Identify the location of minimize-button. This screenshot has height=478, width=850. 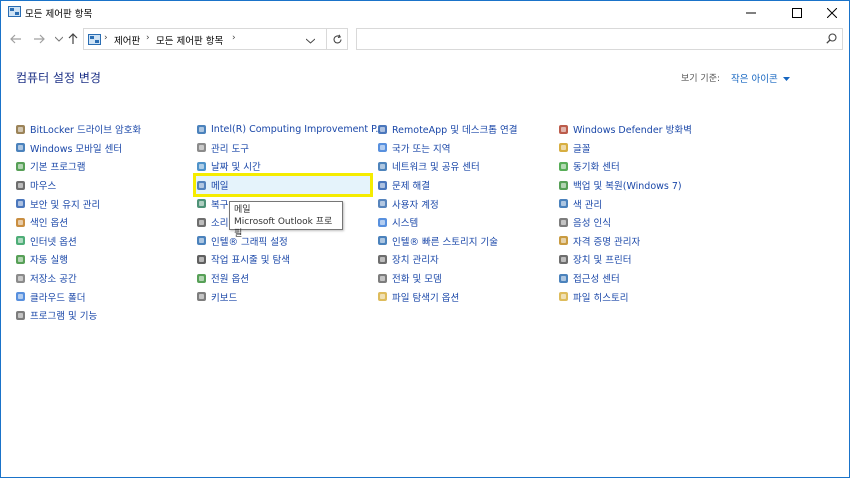
(751, 12).